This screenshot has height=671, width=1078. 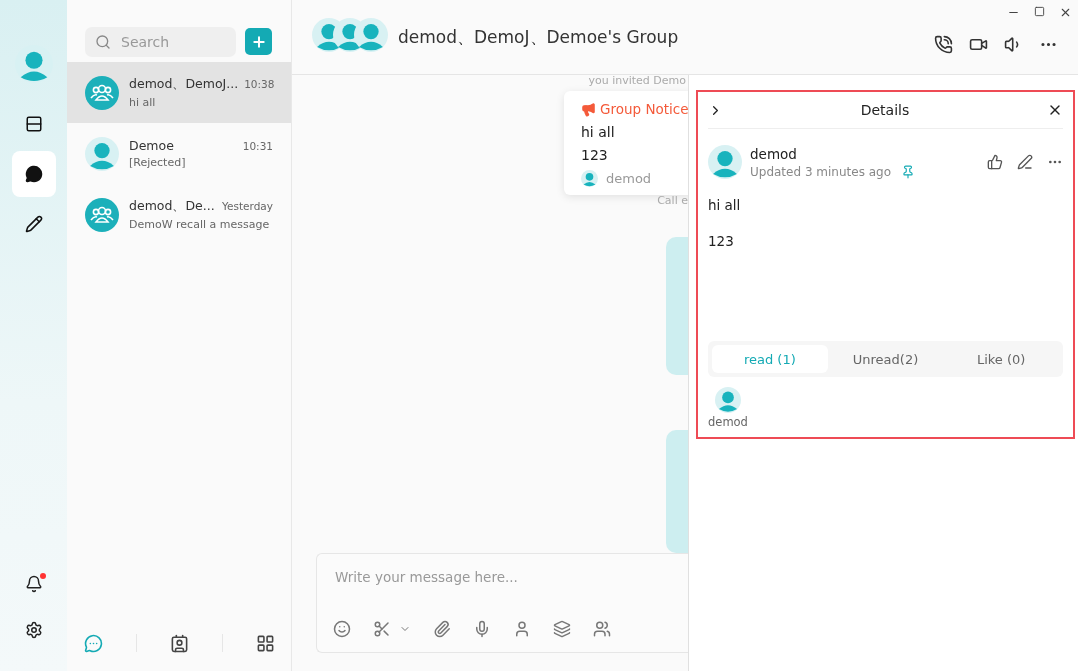 I want to click on conversation-title: Demoe, so click(x=151, y=145).